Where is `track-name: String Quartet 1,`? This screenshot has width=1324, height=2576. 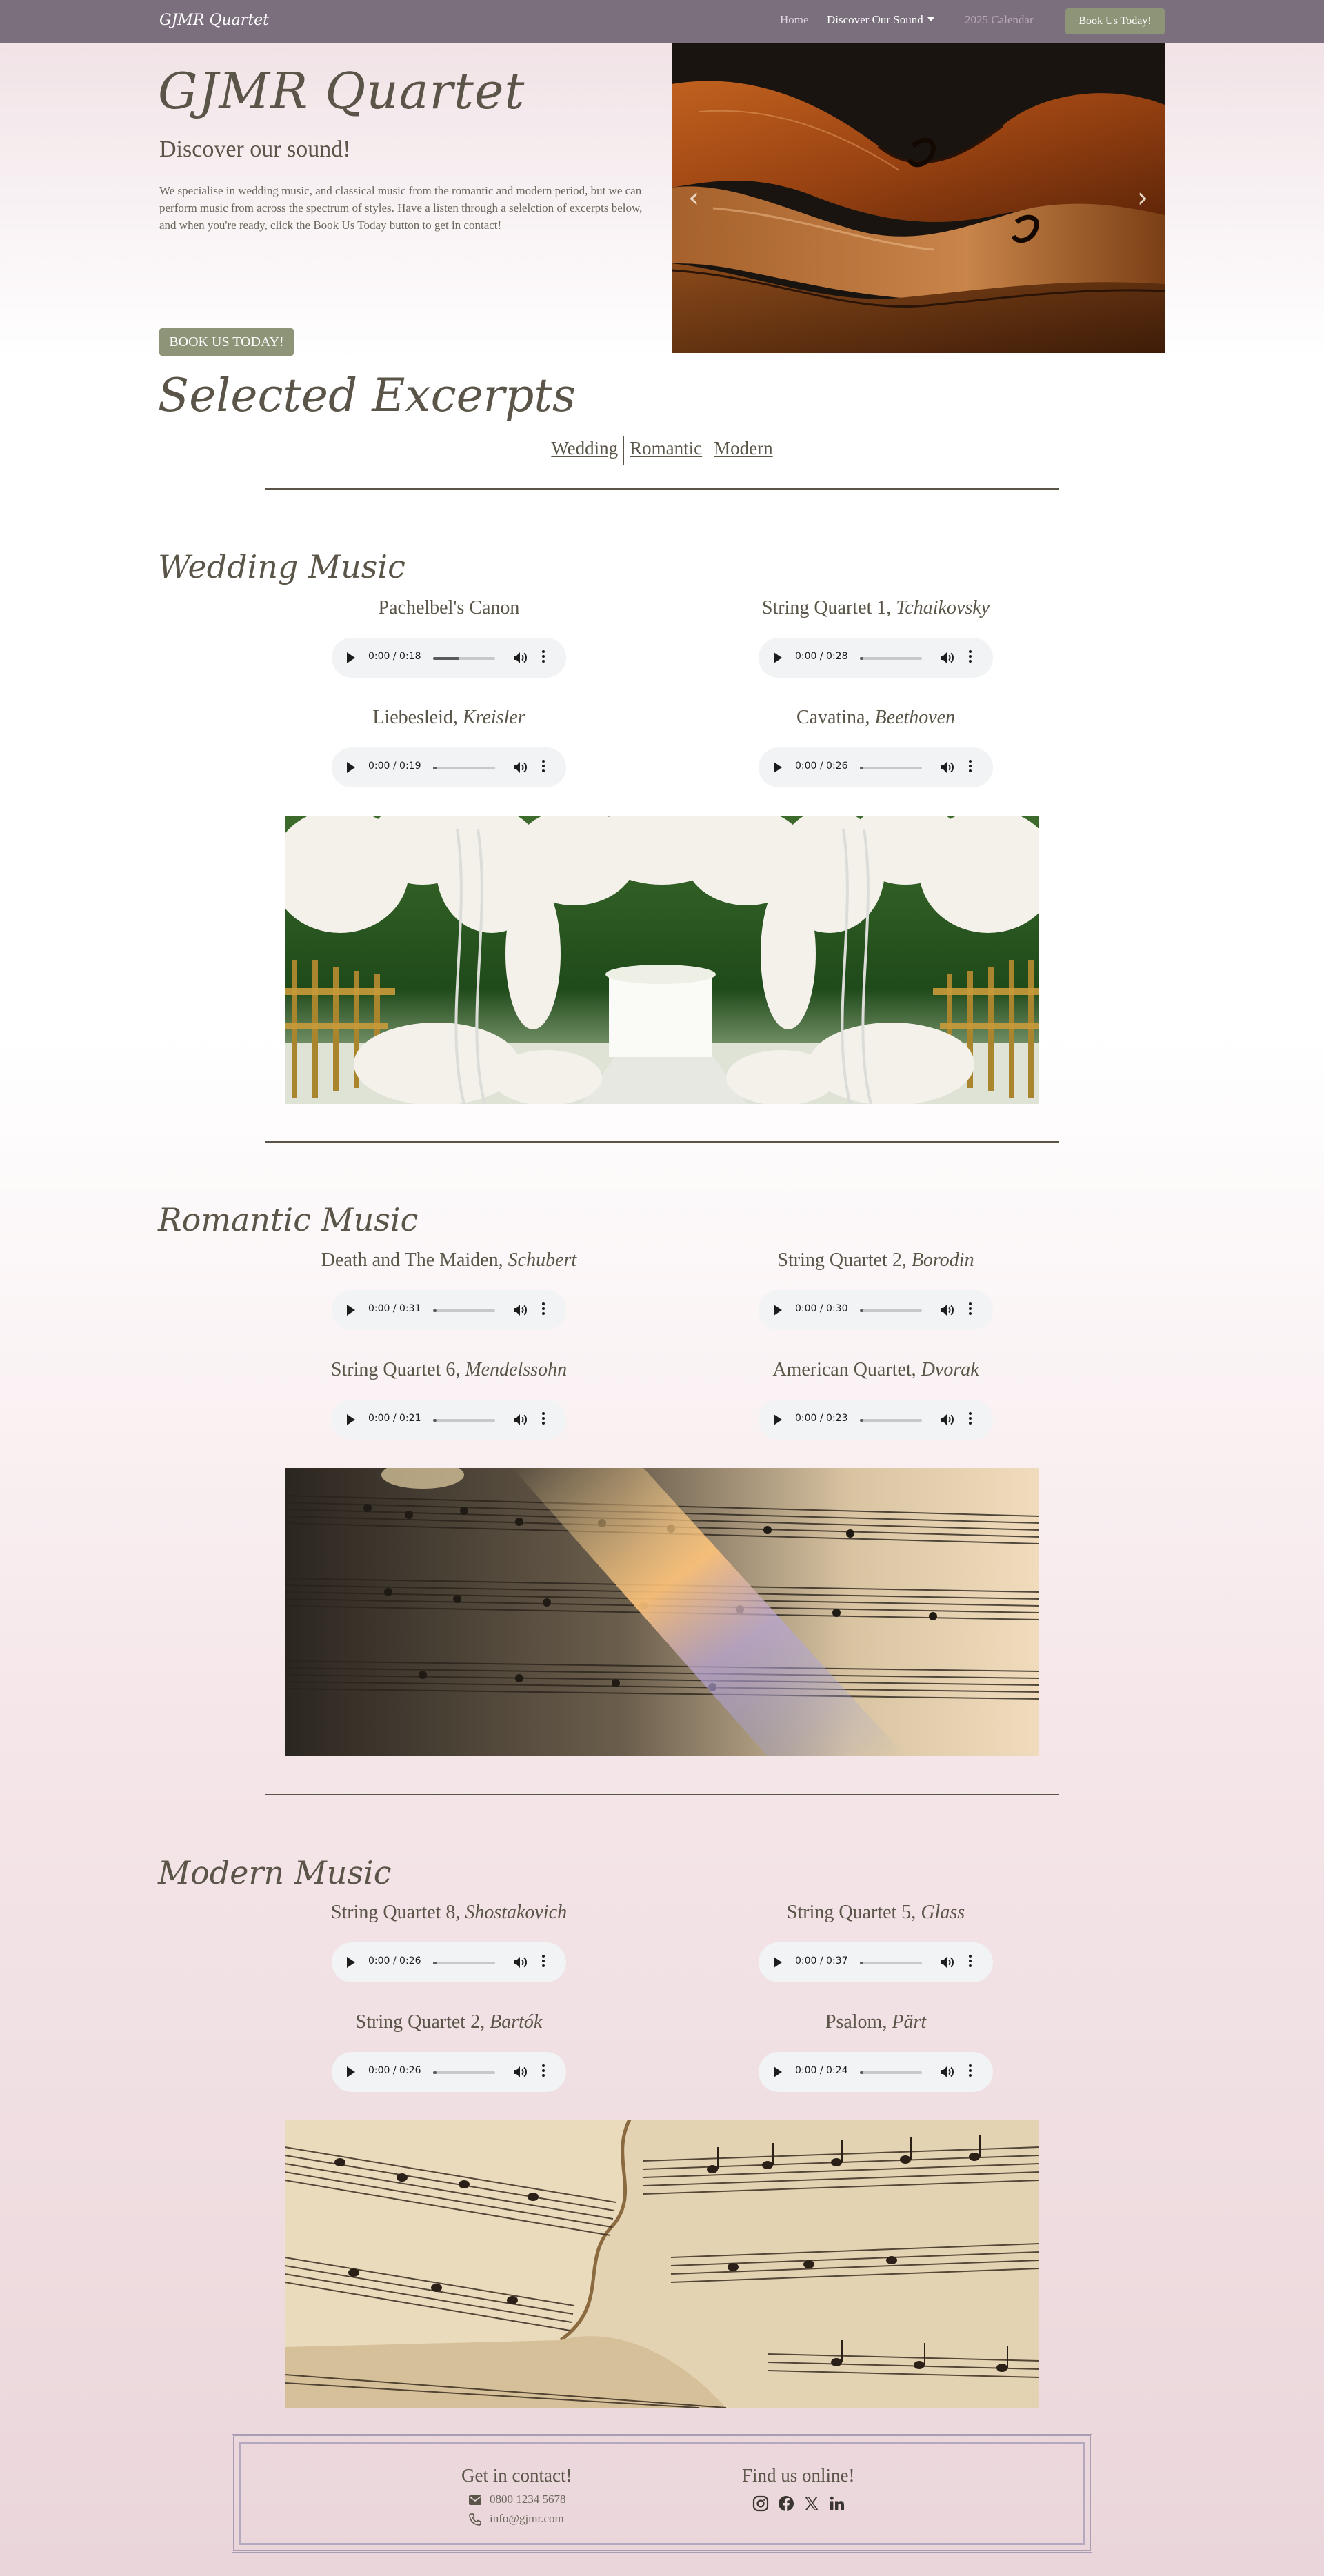
track-name: String Quartet 1, is located at coordinates (828, 607).